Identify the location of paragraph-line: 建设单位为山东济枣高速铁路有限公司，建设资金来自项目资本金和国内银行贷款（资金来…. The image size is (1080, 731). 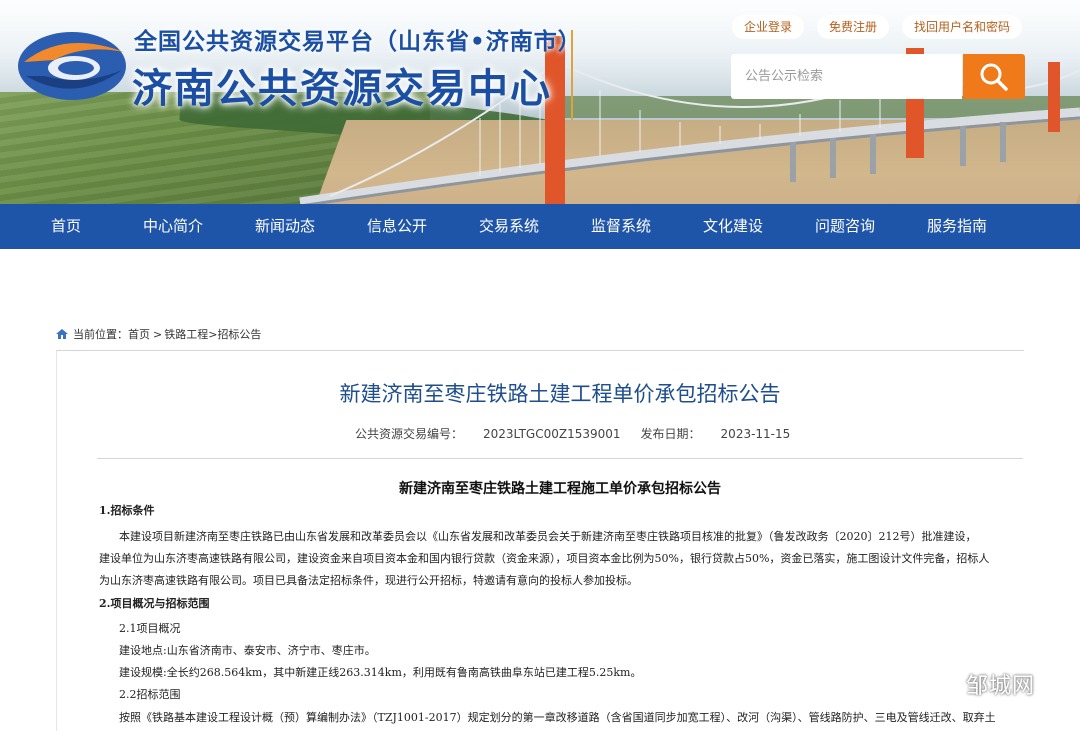
(544, 558).